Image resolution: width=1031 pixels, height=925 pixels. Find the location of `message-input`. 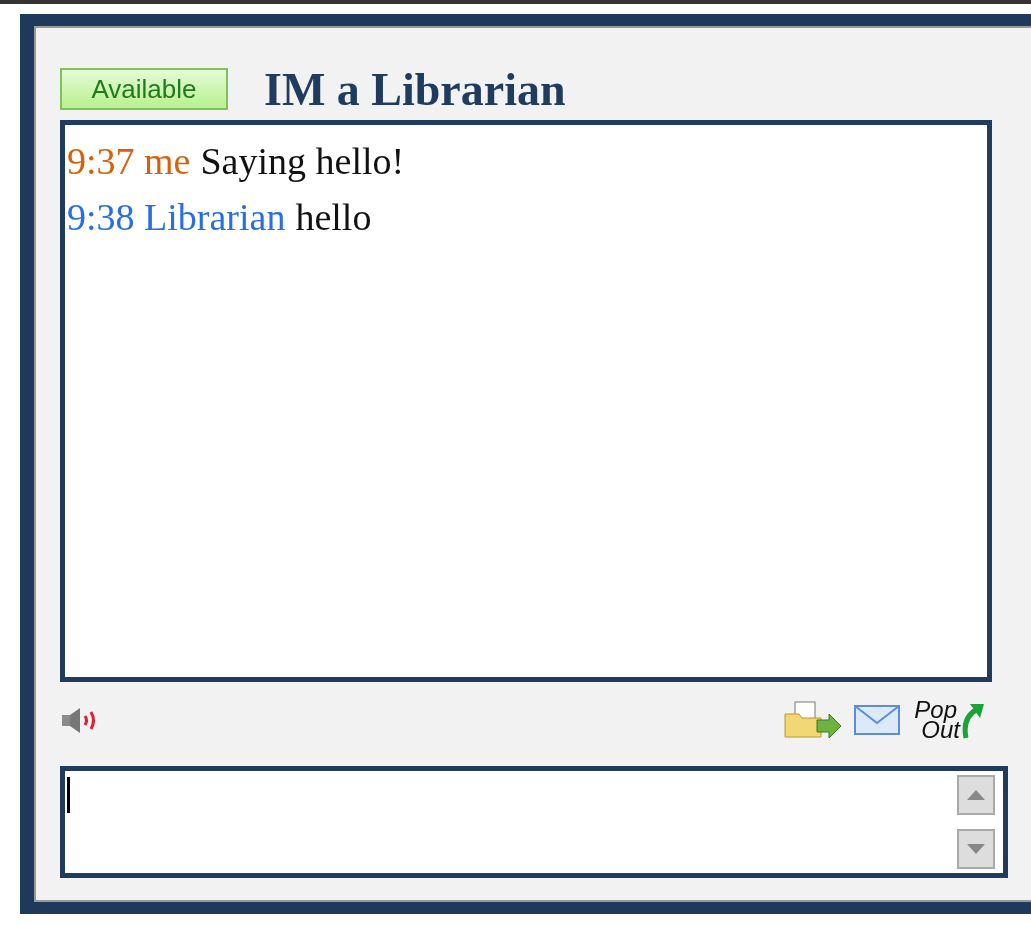

message-input is located at coordinates (534, 822).